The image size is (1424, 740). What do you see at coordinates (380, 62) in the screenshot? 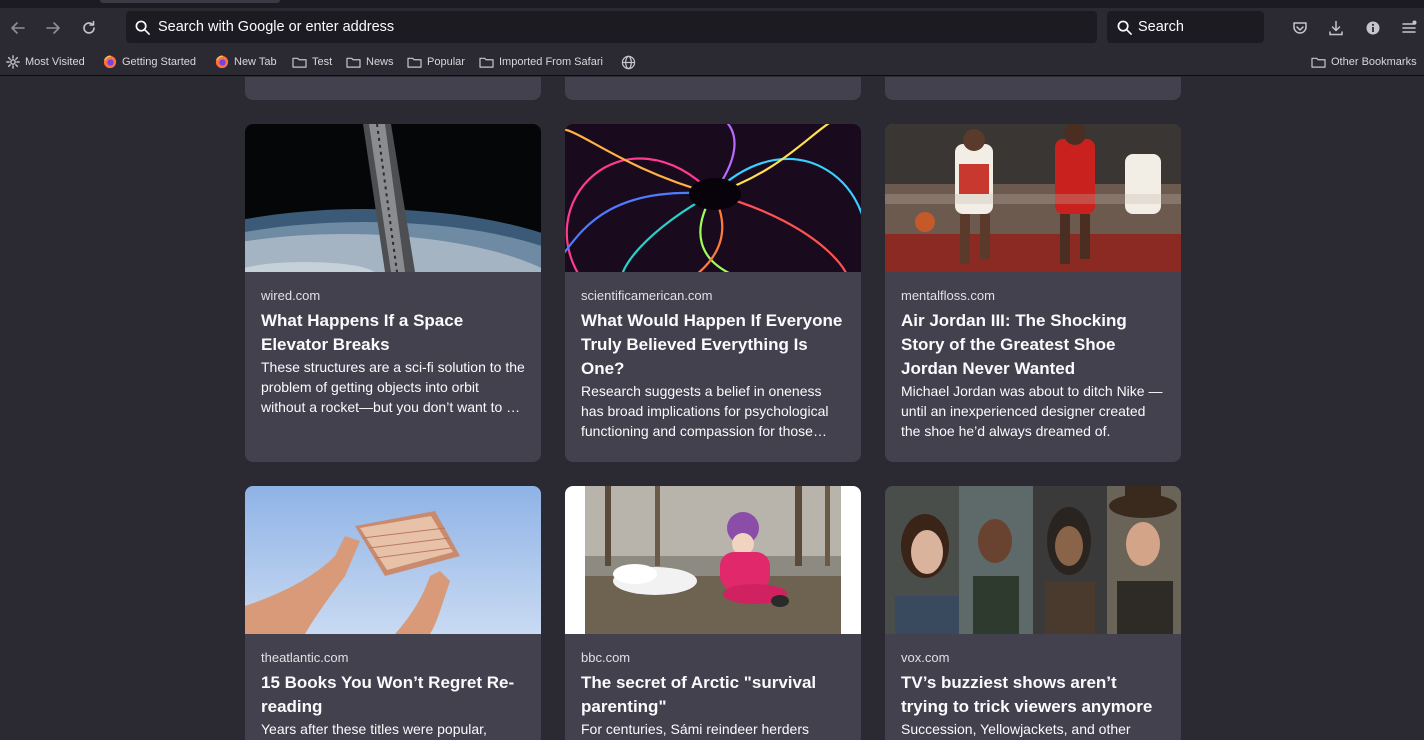
I see `bookmark-label: News` at bounding box center [380, 62].